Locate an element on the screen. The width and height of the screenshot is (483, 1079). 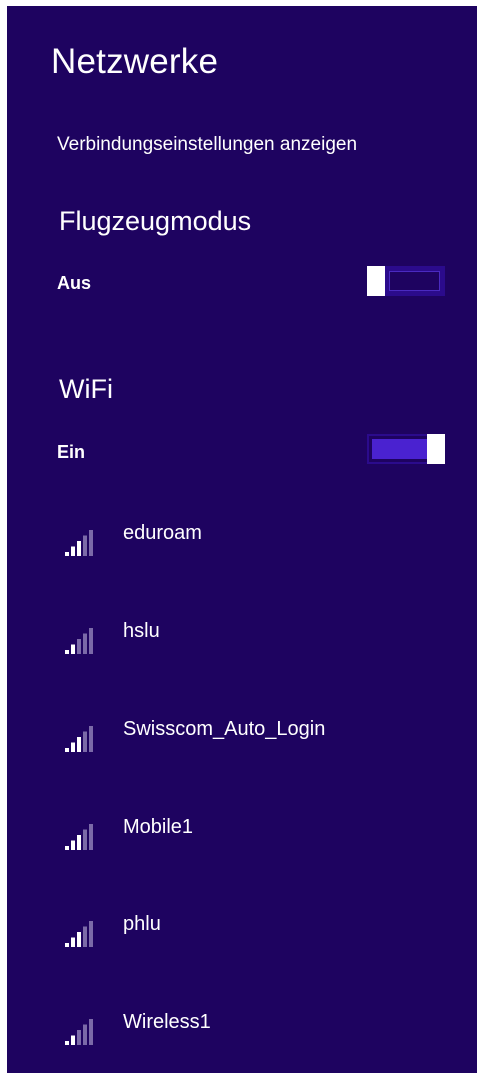
airplane-mode-toggle-knob is located at coordinates (376, 281).